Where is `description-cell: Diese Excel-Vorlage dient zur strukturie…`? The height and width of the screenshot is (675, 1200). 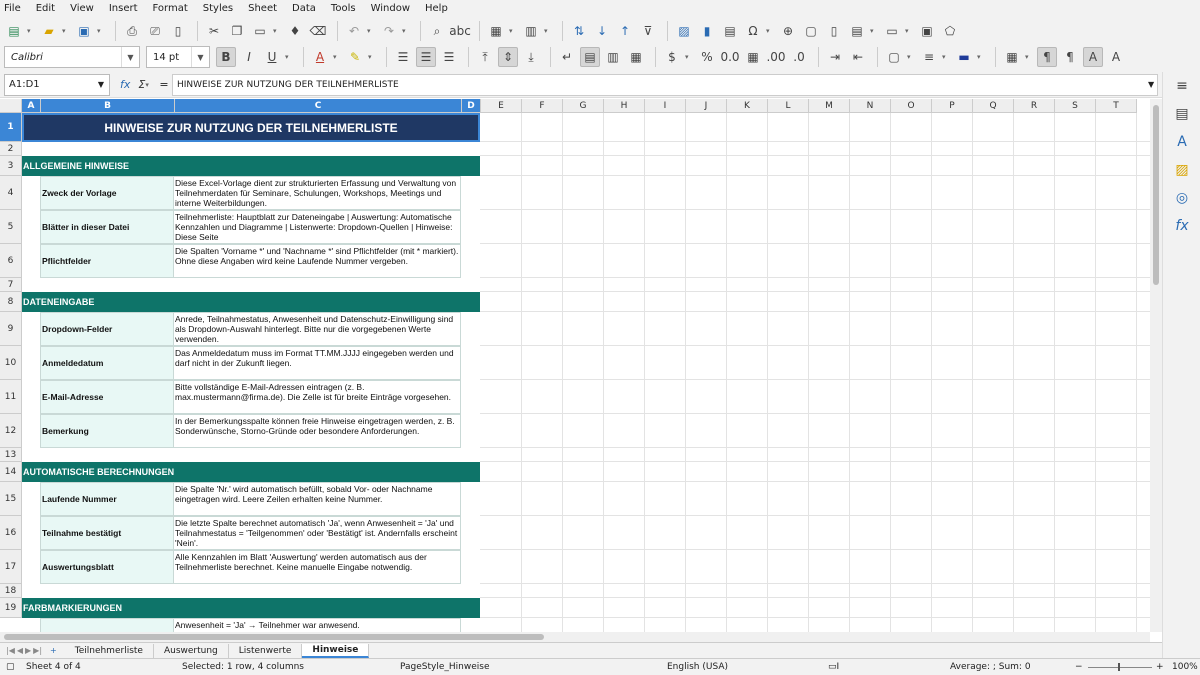
description-cell: Diese Excel-Vorlage dient zur strukturie… is located at coordinates (317, 193).